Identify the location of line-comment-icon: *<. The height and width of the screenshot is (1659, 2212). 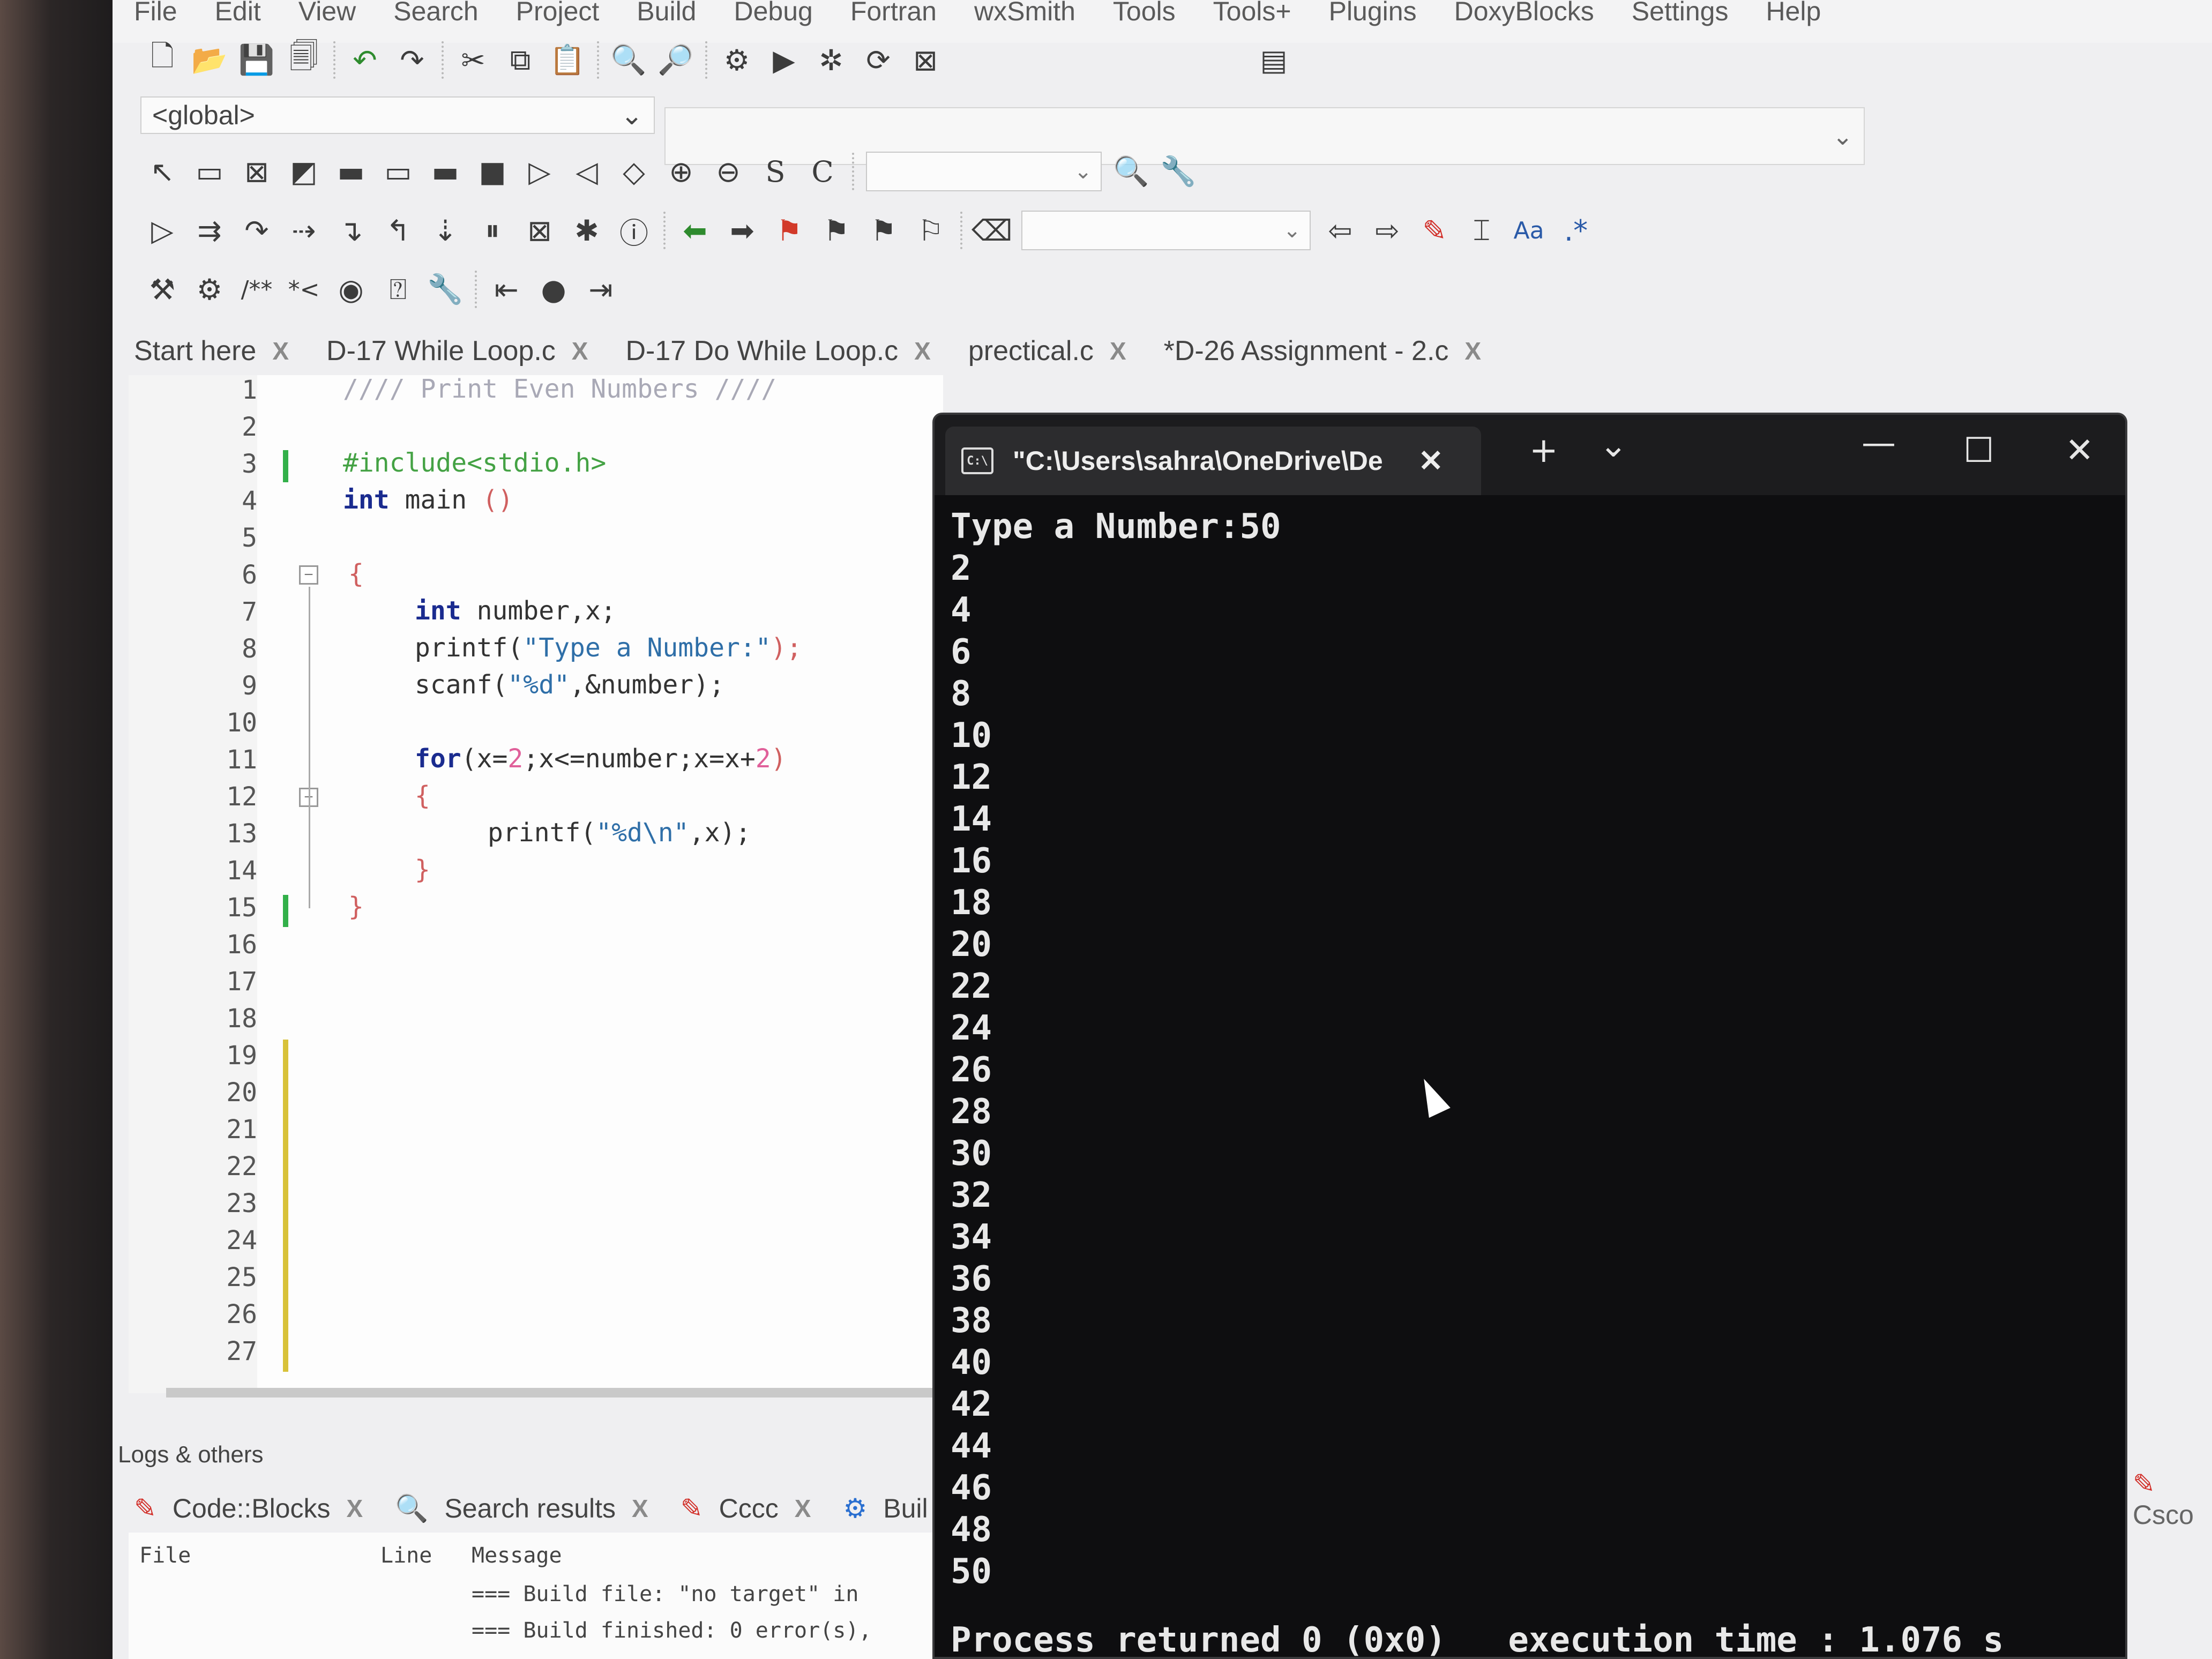
(304, 289).